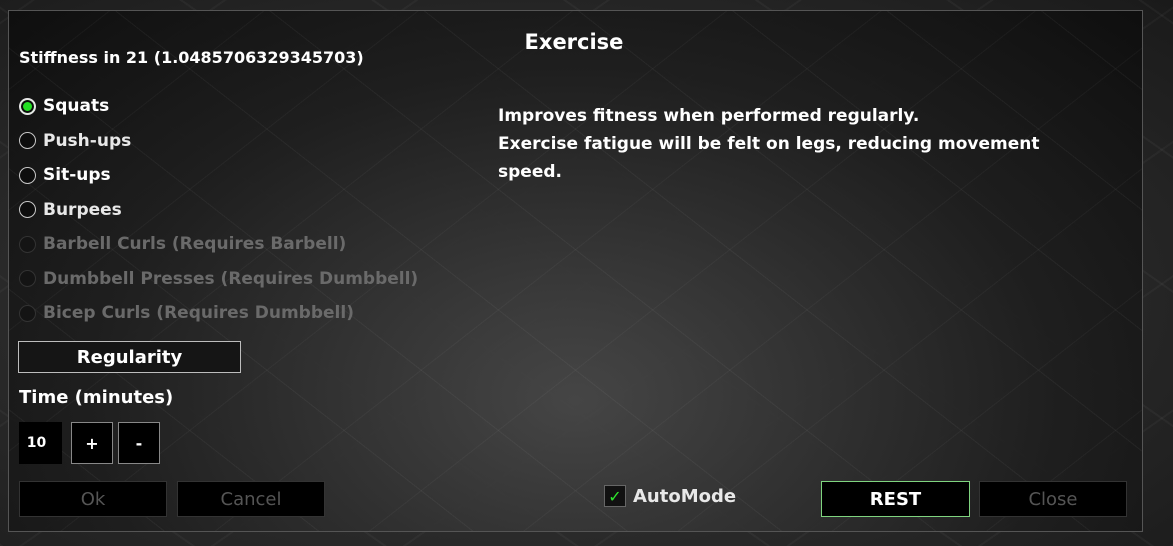  I want to click on exercise-label: Push-ups, so click(87, 140).